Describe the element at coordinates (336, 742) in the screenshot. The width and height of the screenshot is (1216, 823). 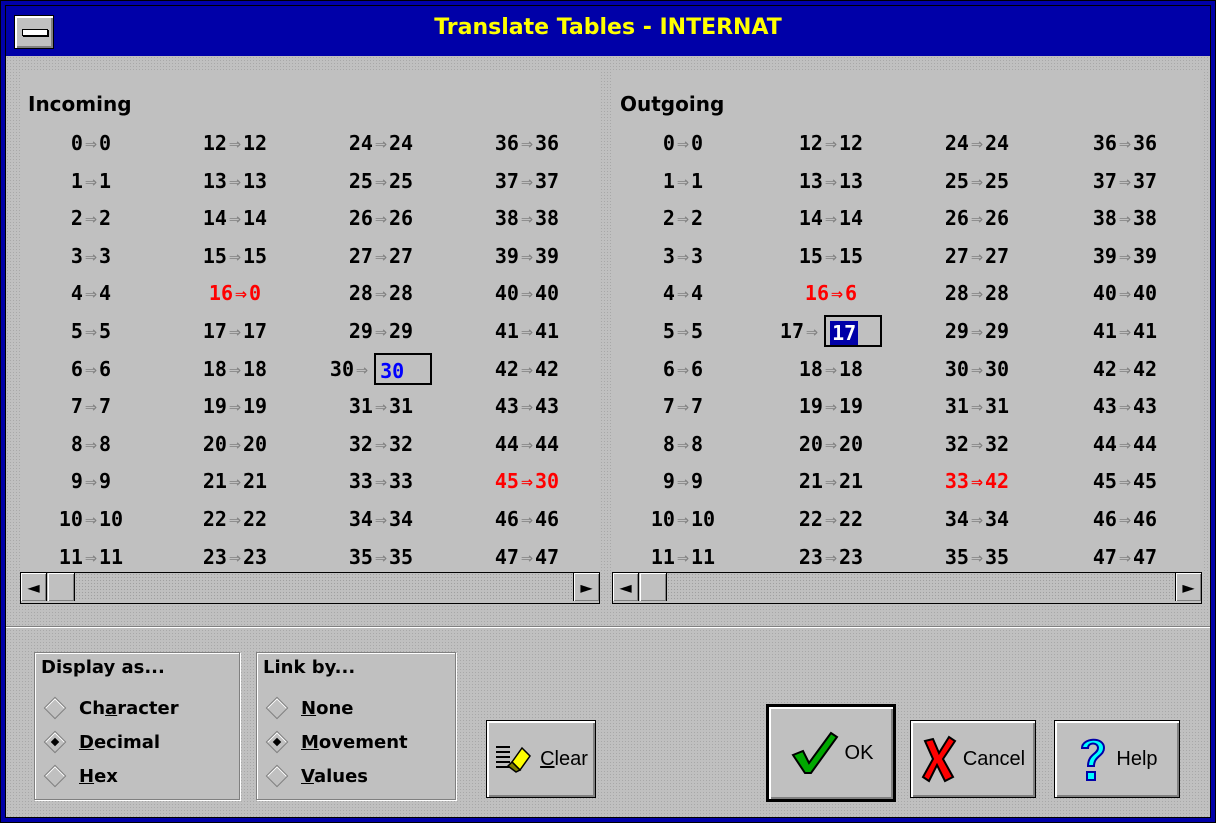
I see `radio-movement: Movement` at that location.